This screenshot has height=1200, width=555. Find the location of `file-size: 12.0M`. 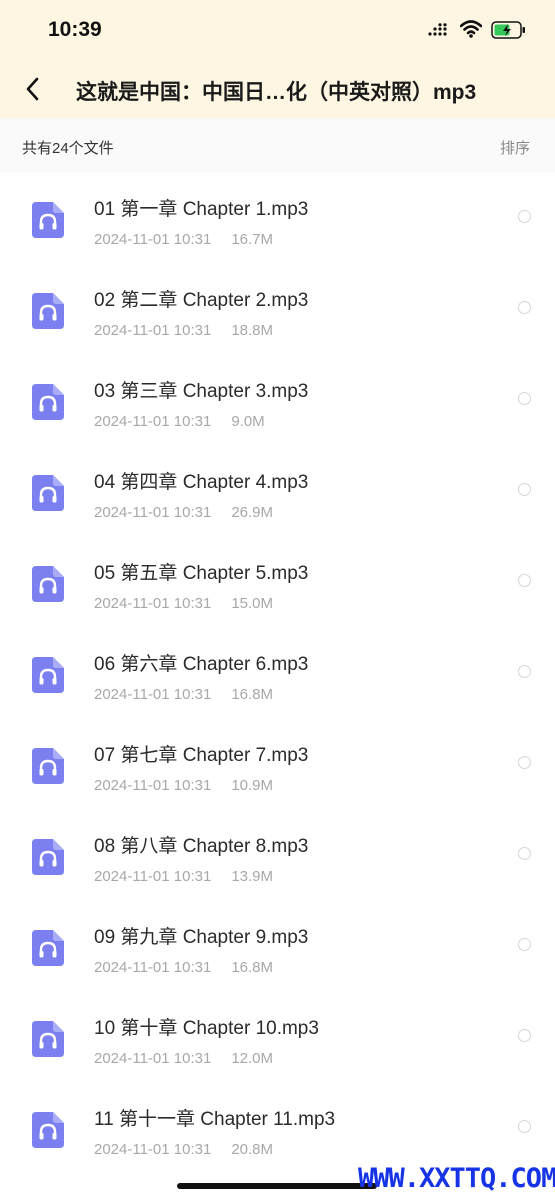

file-size: 12.0M is located at coordinates (252, 1058).